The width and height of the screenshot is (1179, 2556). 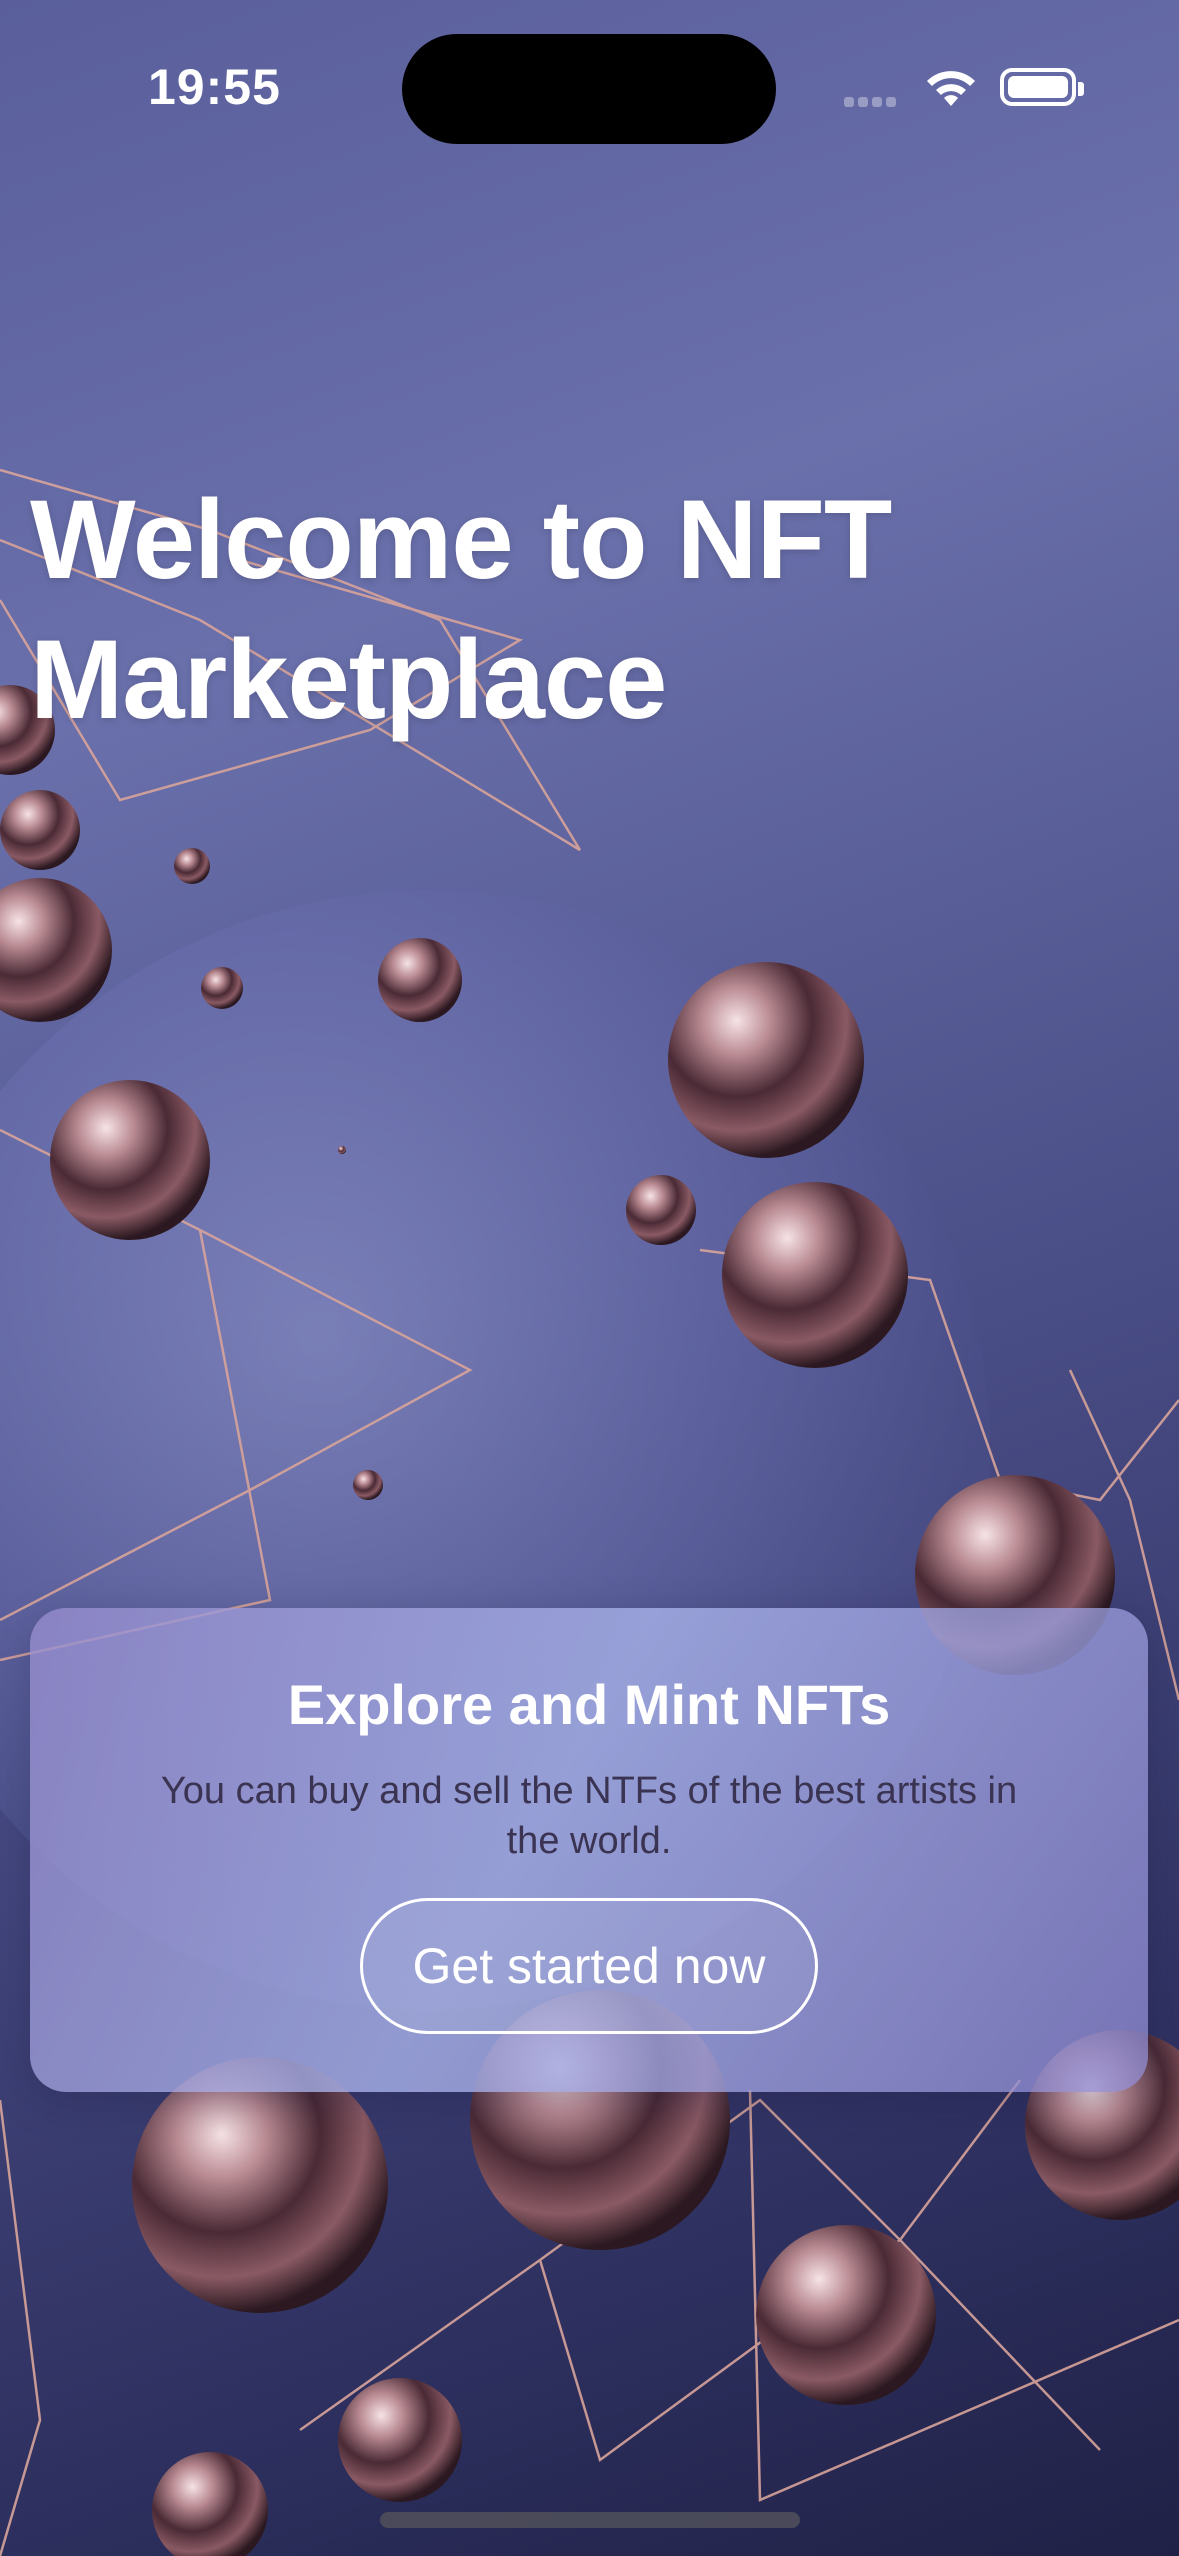 I want to click on hero-title: Welcome to NFT Marketplace, so click(x=461, y=609).